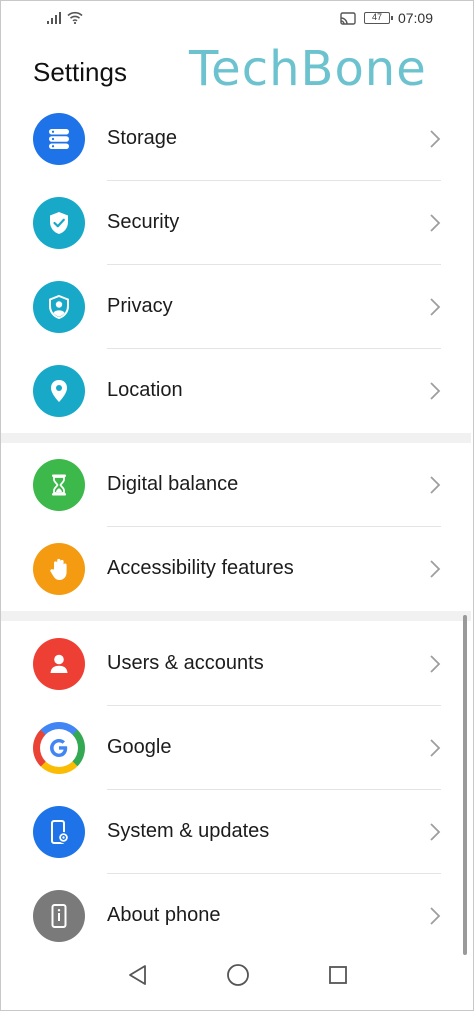  Describe the element at coordinates (200, 568) in the screenshot. I see `settings-item-label: Accessibility features` at that location.